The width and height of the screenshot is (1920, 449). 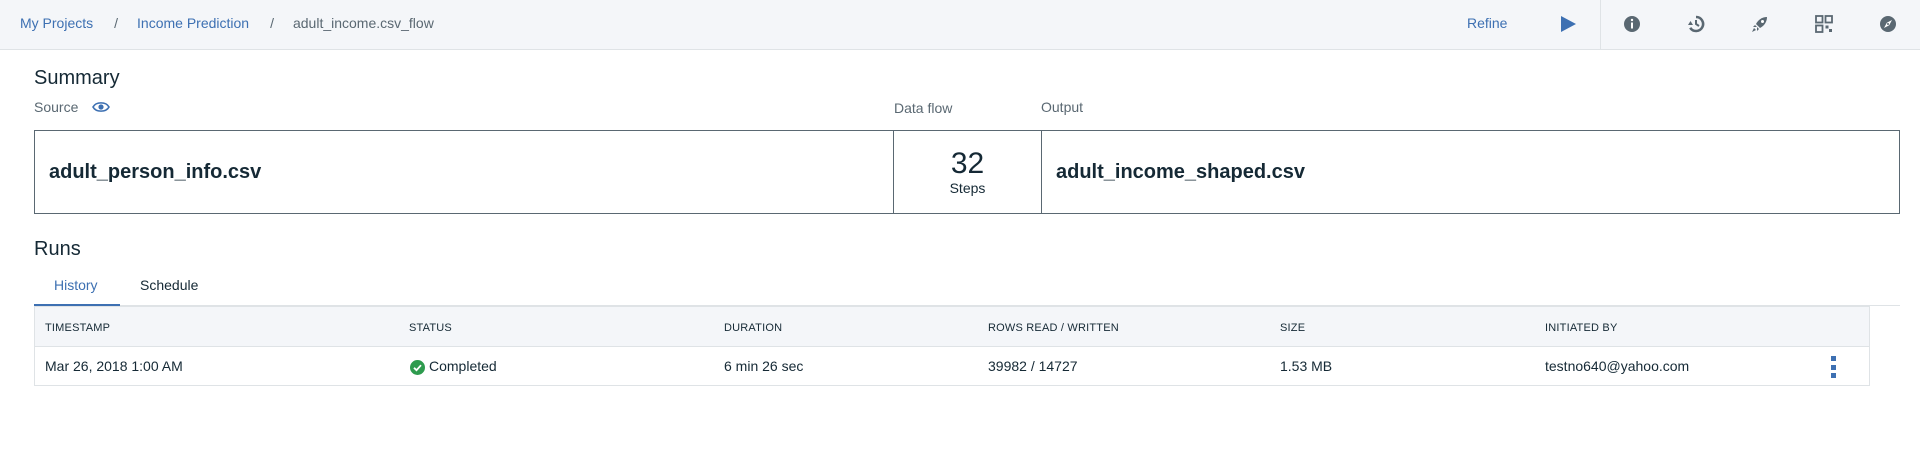 I want to click on steps-count: 32, so click(x=967, y=163).